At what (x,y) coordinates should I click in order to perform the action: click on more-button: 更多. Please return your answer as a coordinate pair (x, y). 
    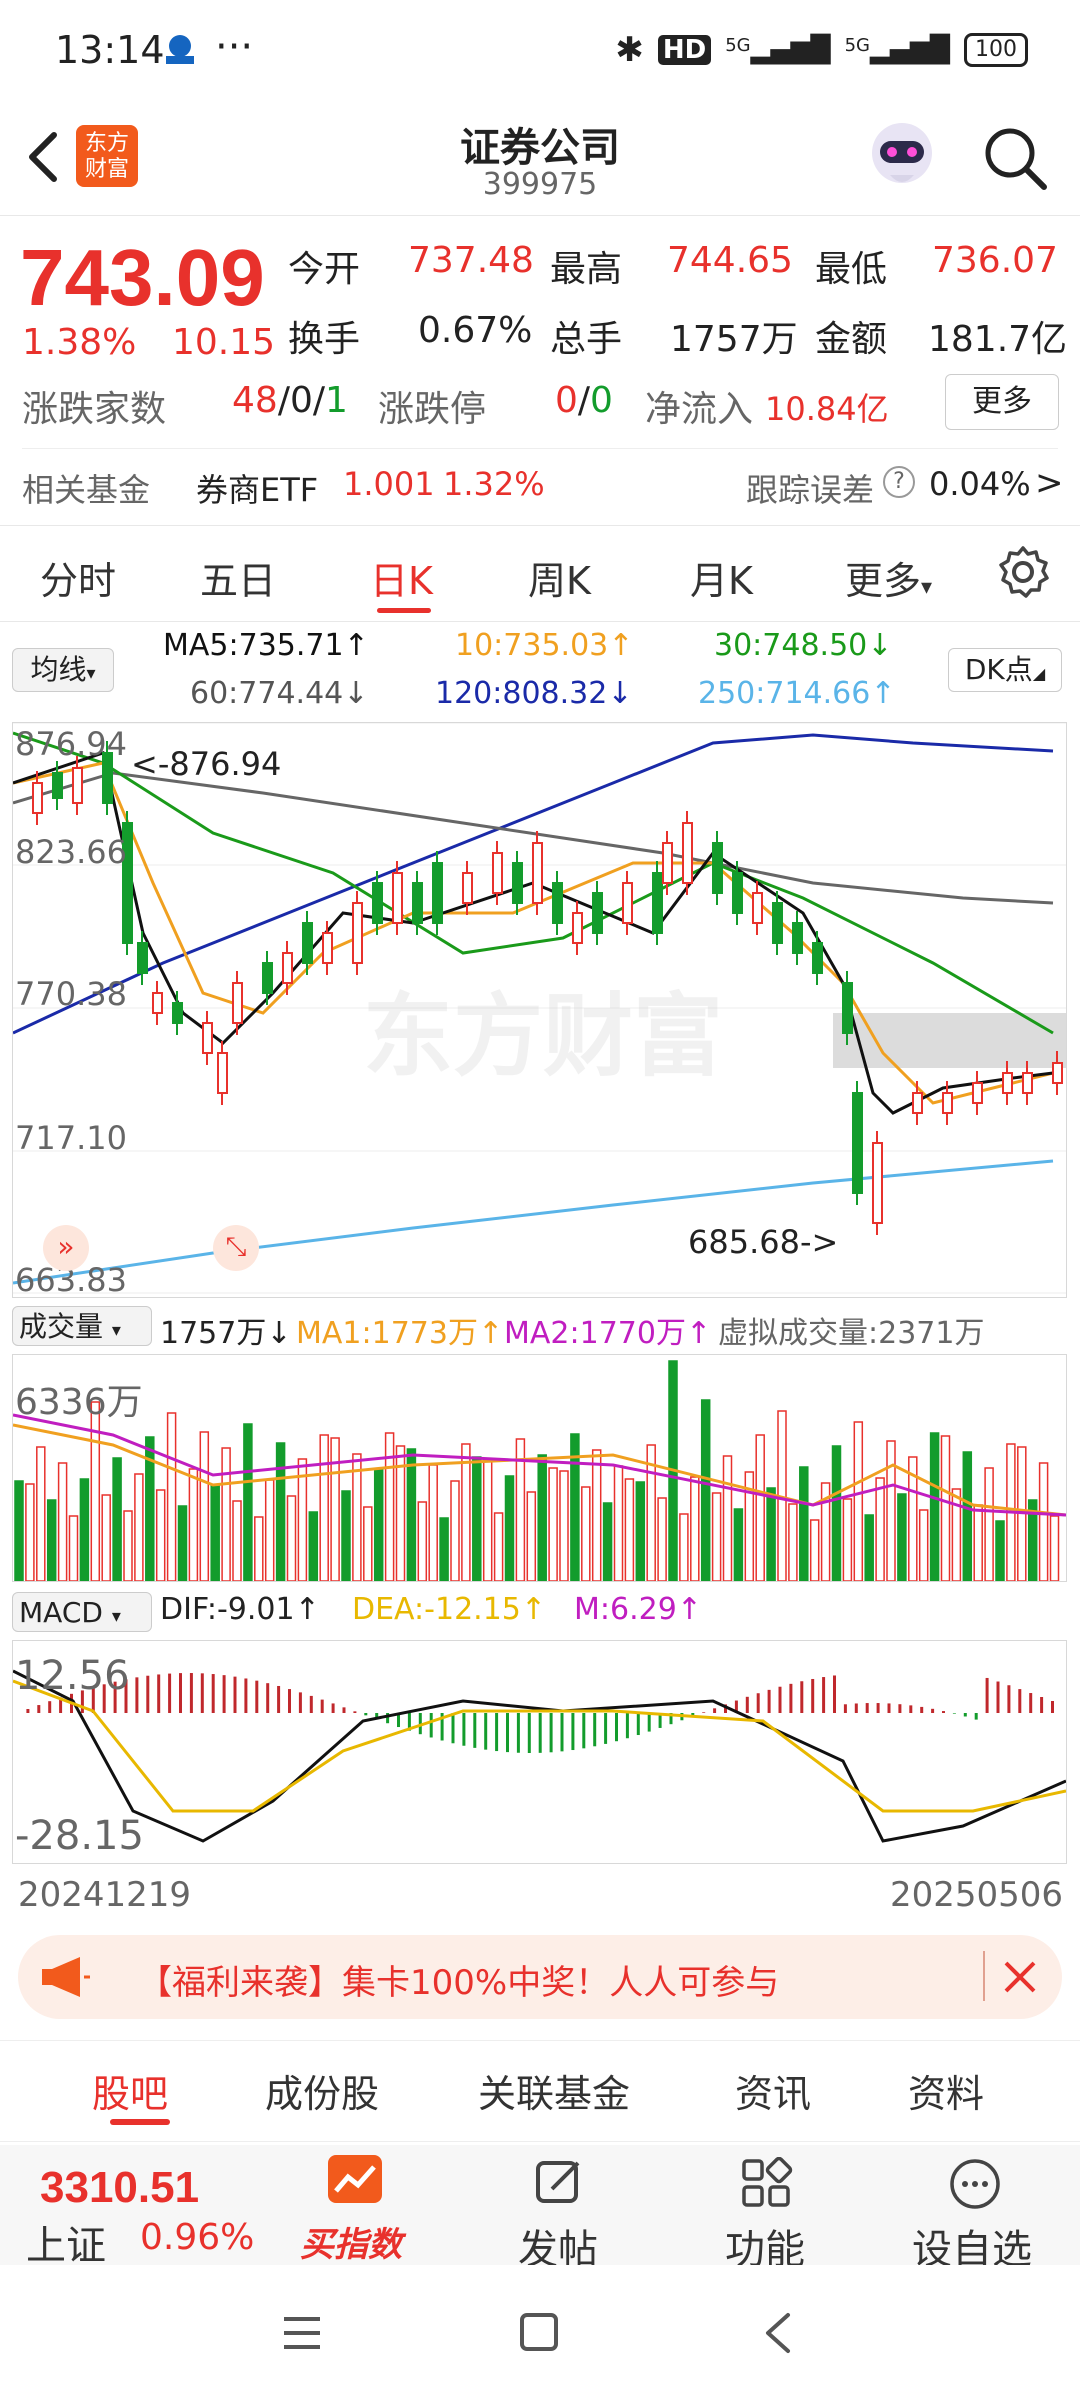
    Looking at the image, I should click on (1002, 402).